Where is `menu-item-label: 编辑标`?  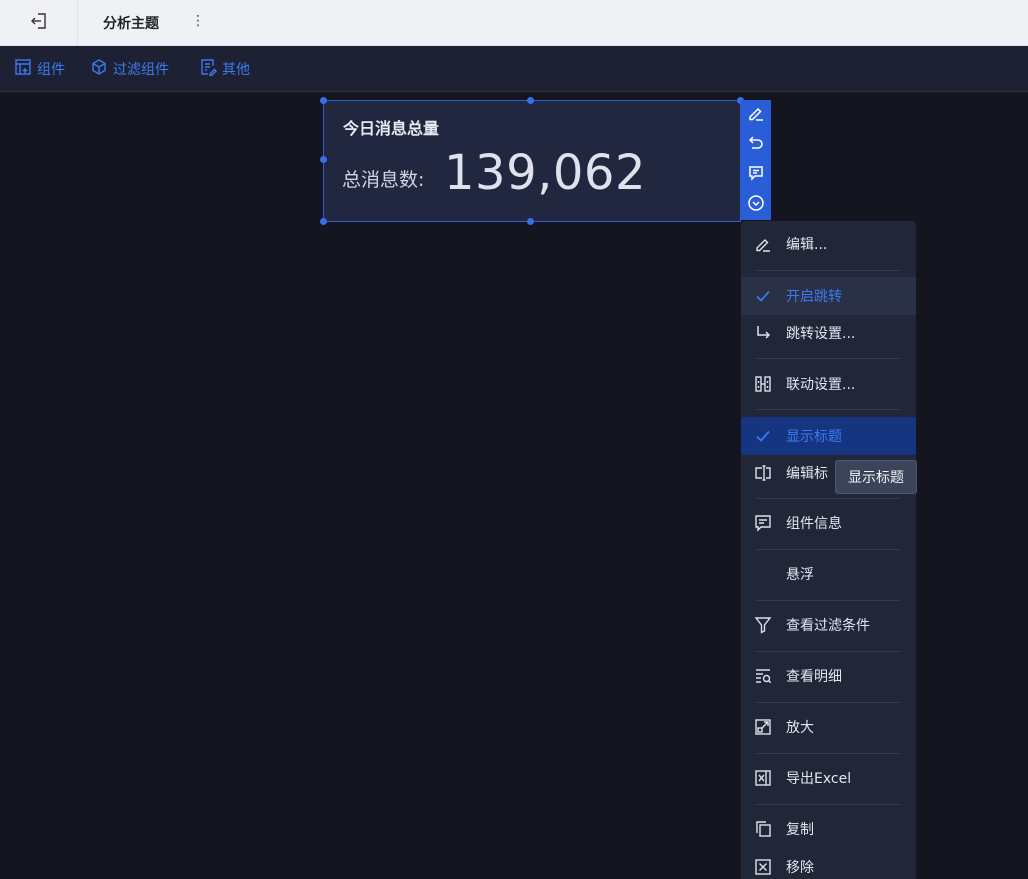 menu-item-label: 编辑标 is located at coordinates (807, 474).